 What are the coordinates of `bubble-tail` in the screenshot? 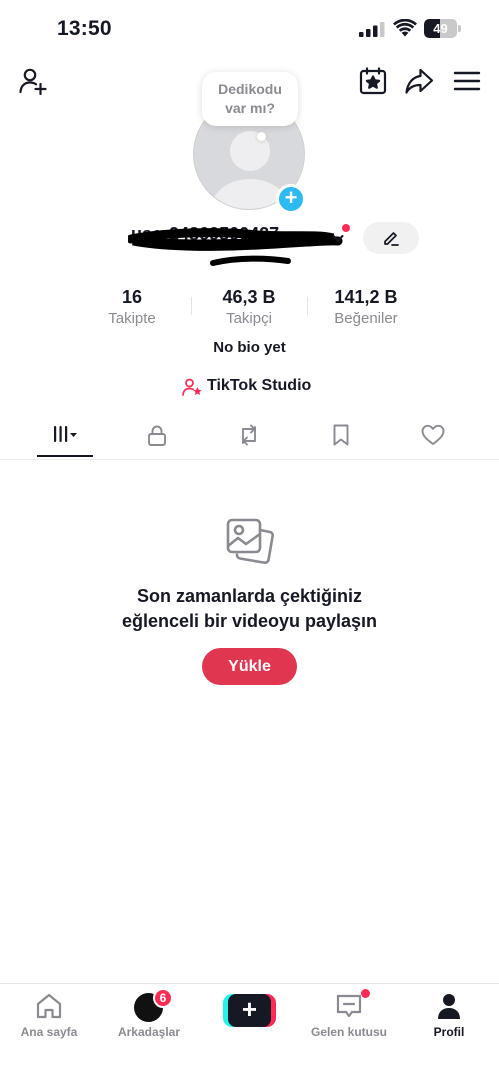 It's located at (261, 136).